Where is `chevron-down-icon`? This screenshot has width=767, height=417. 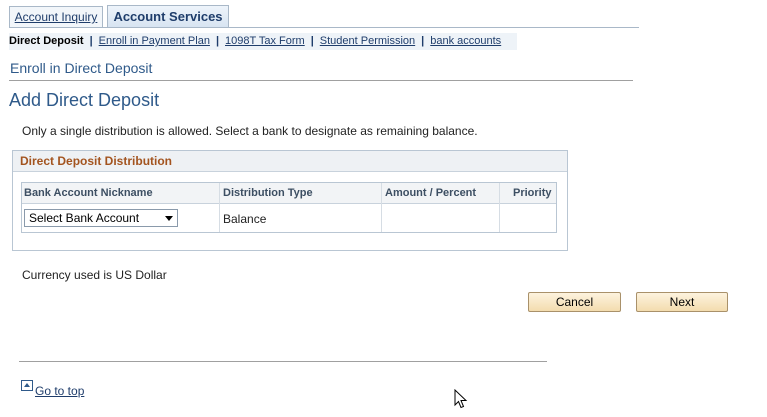
chevron-down-icon is located at coordinates (169, 218).